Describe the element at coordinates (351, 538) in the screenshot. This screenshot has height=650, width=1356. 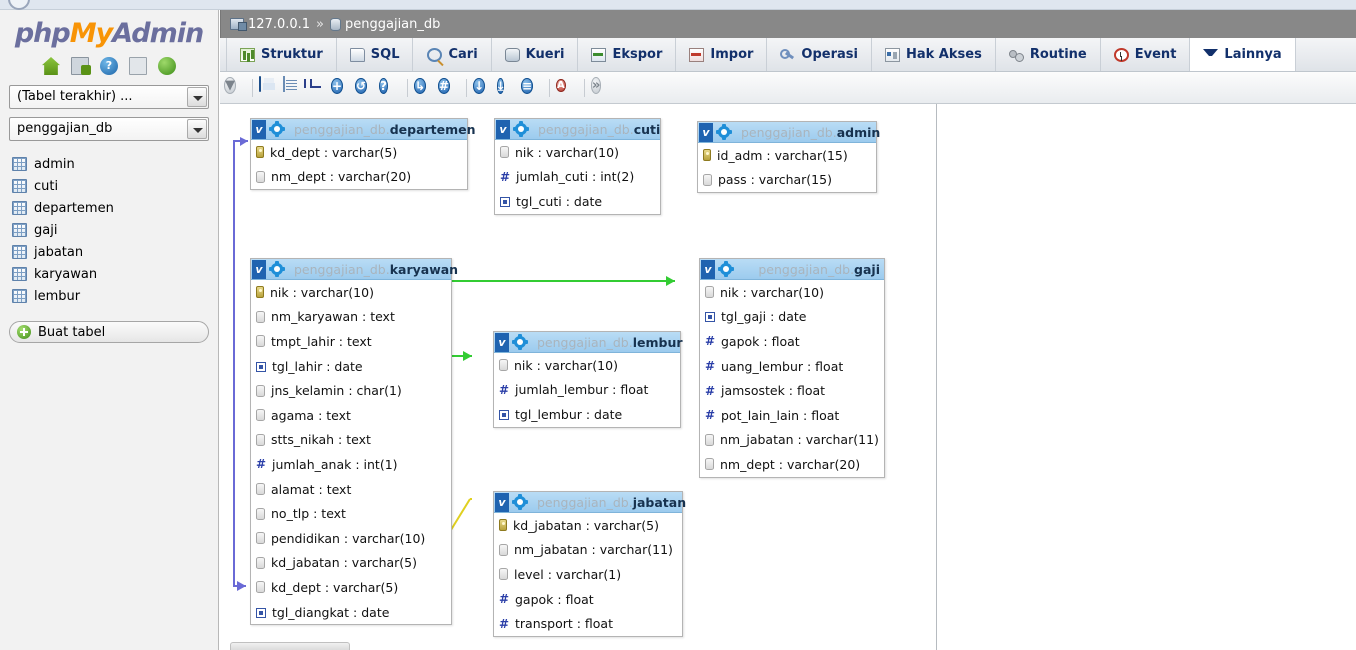
I see `designer-field-row: pendidikan : varchar(10)` at that location.